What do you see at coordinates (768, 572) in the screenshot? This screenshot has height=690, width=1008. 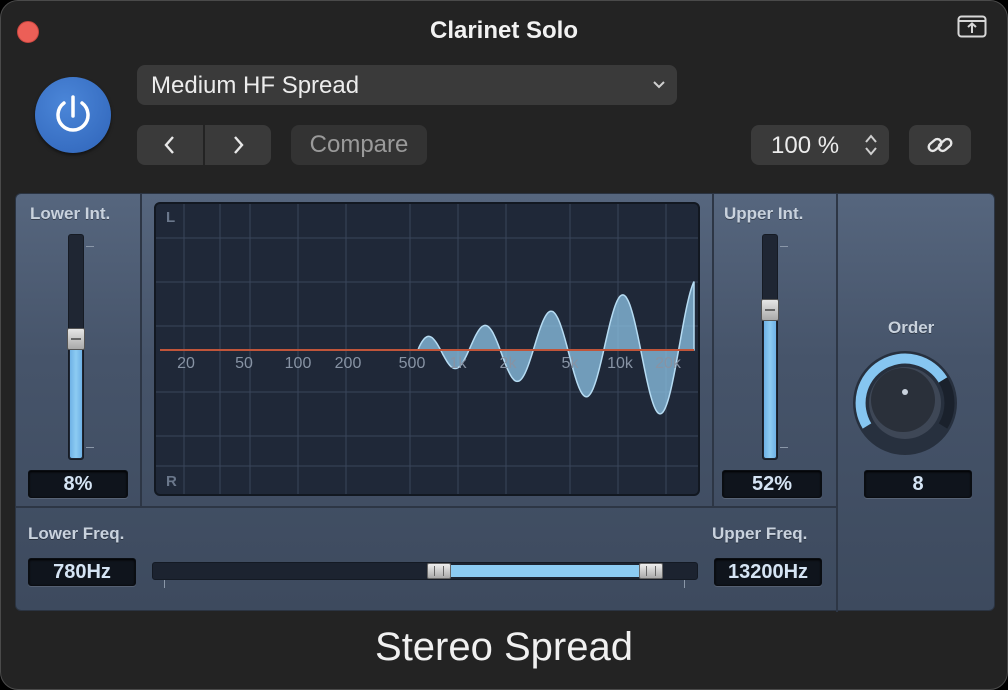 I see `upper-freq-value: 13200Hz` at bounding box center [768, 572].